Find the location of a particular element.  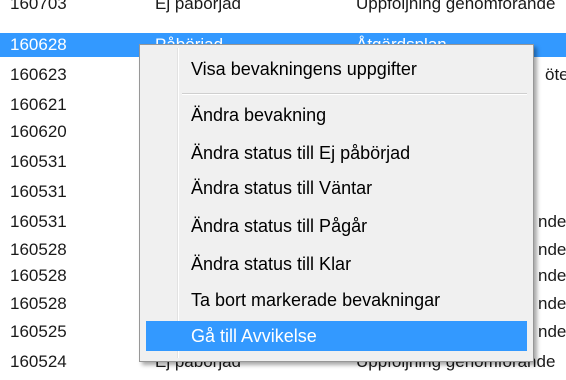

row-description: öte is located at coordinates (555, 74).